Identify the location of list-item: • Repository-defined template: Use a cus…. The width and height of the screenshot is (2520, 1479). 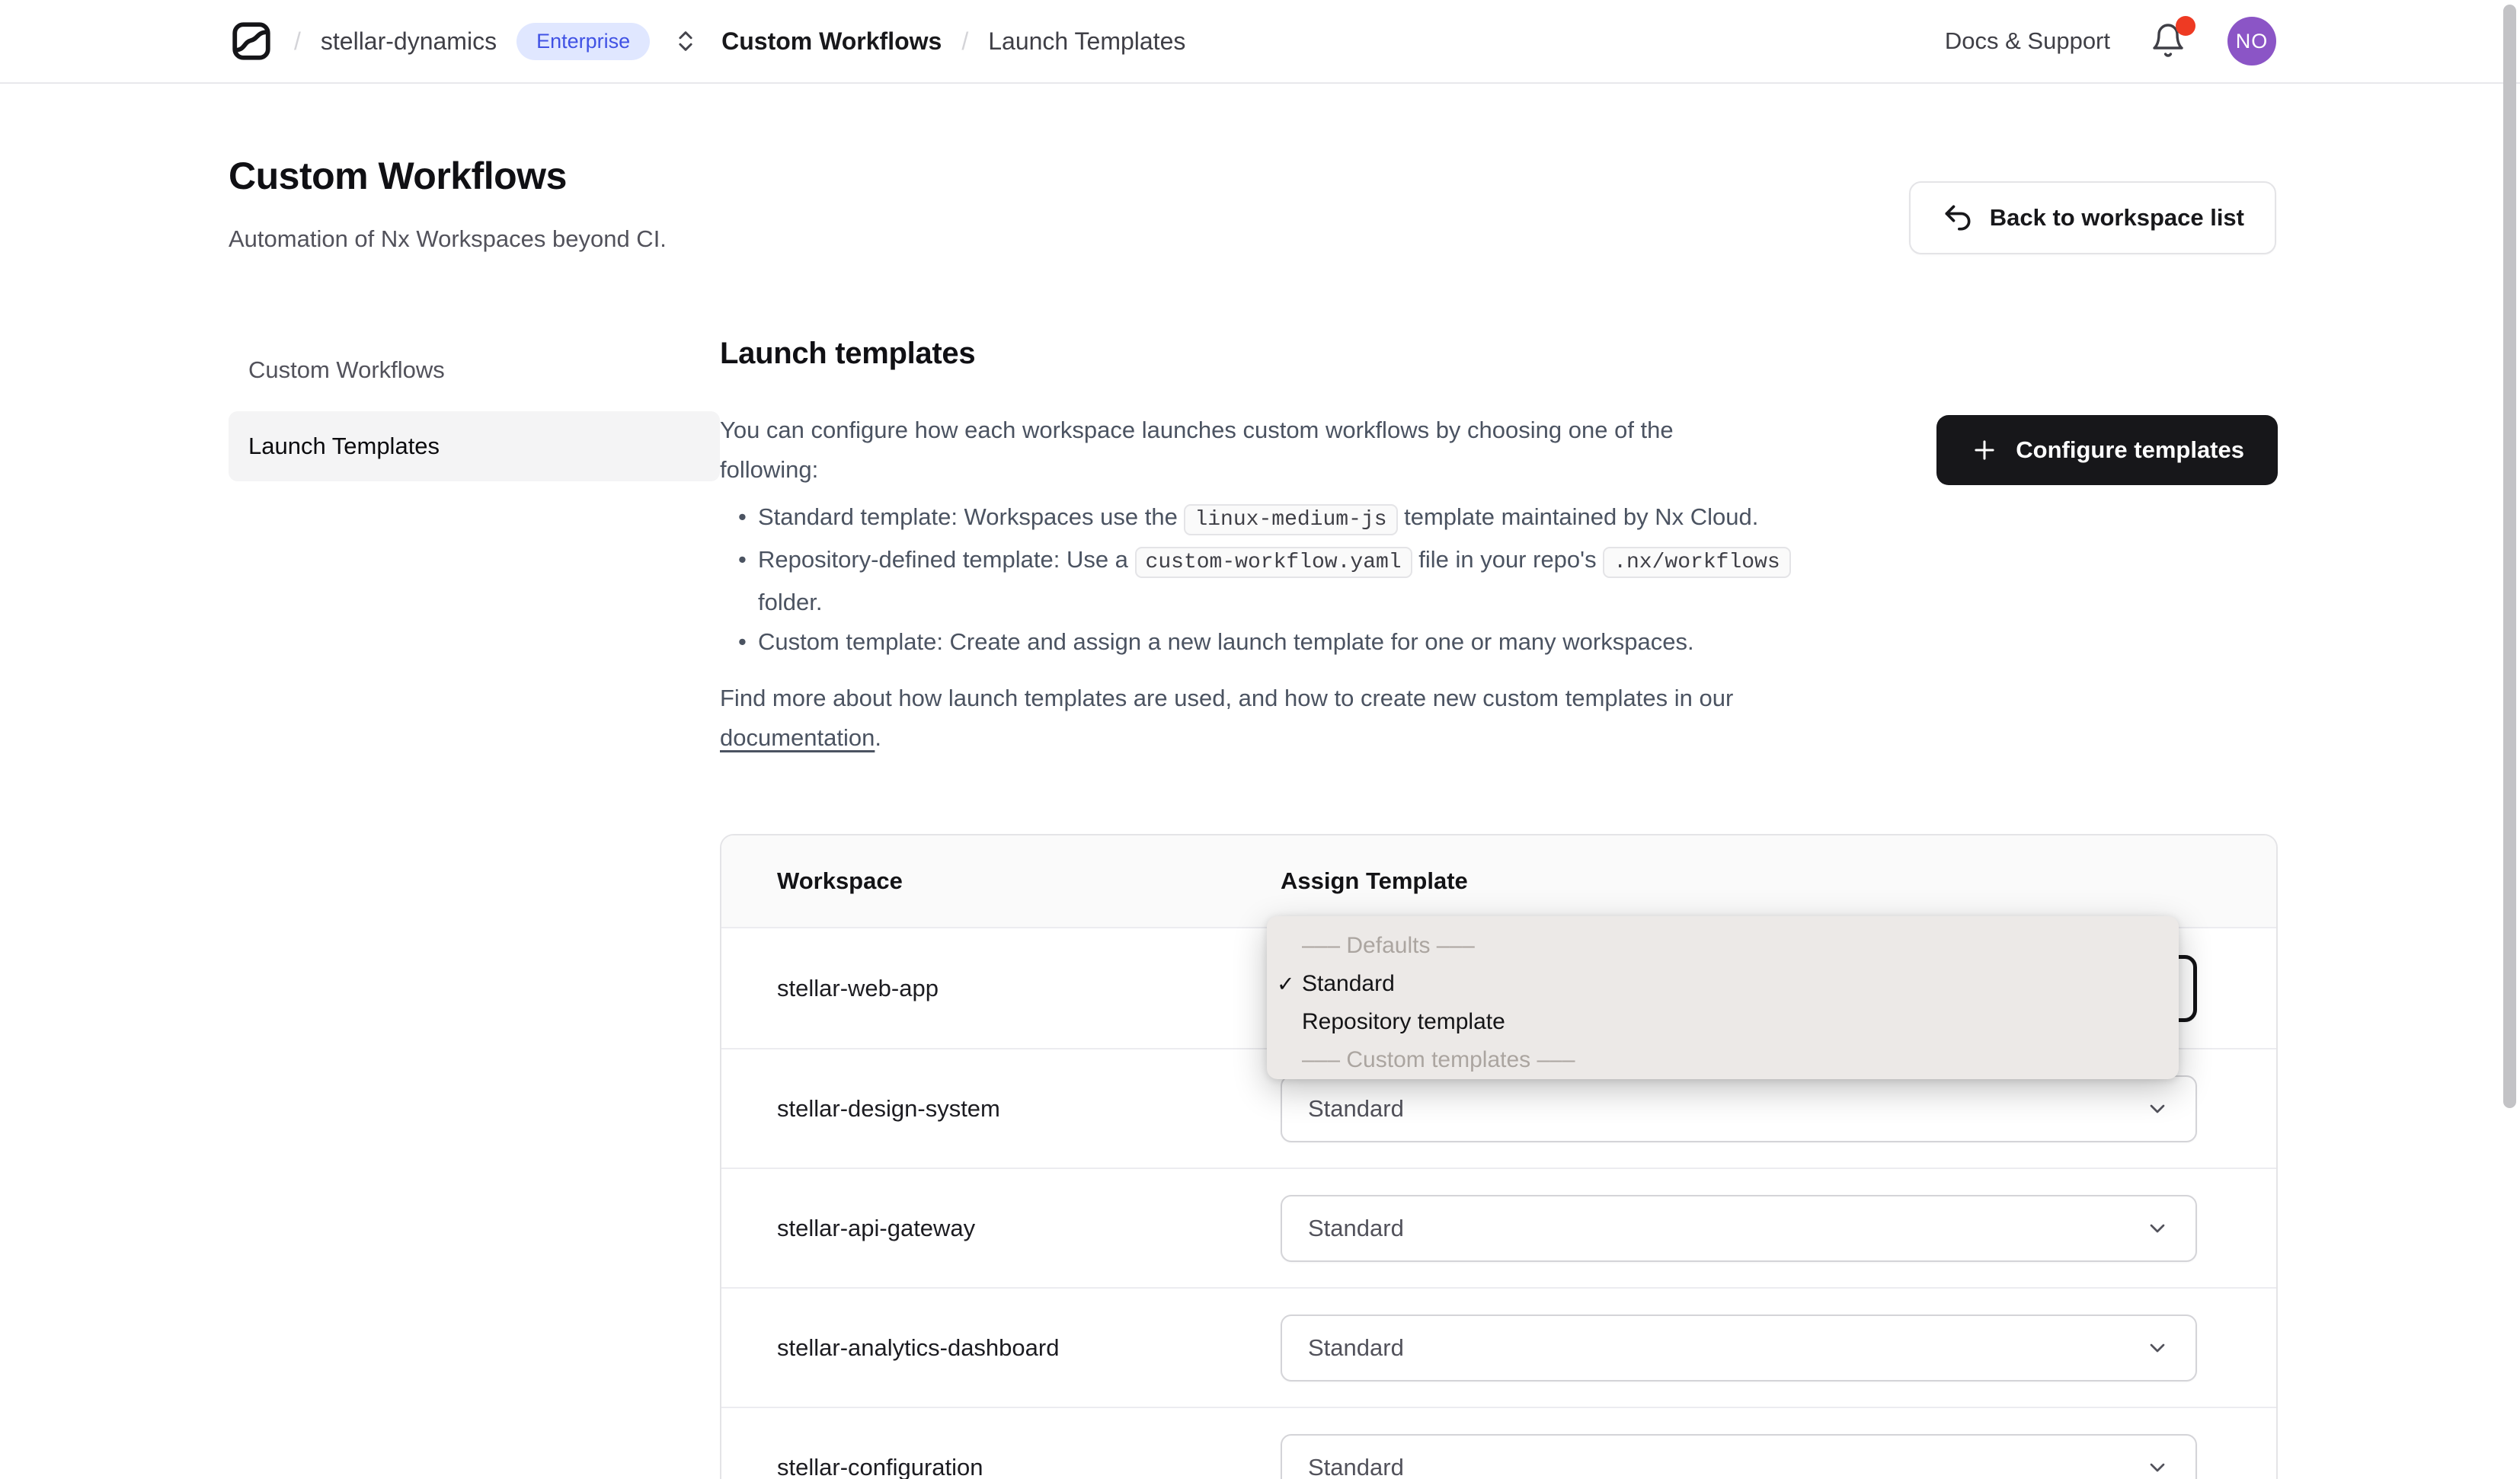
(1255, 581).